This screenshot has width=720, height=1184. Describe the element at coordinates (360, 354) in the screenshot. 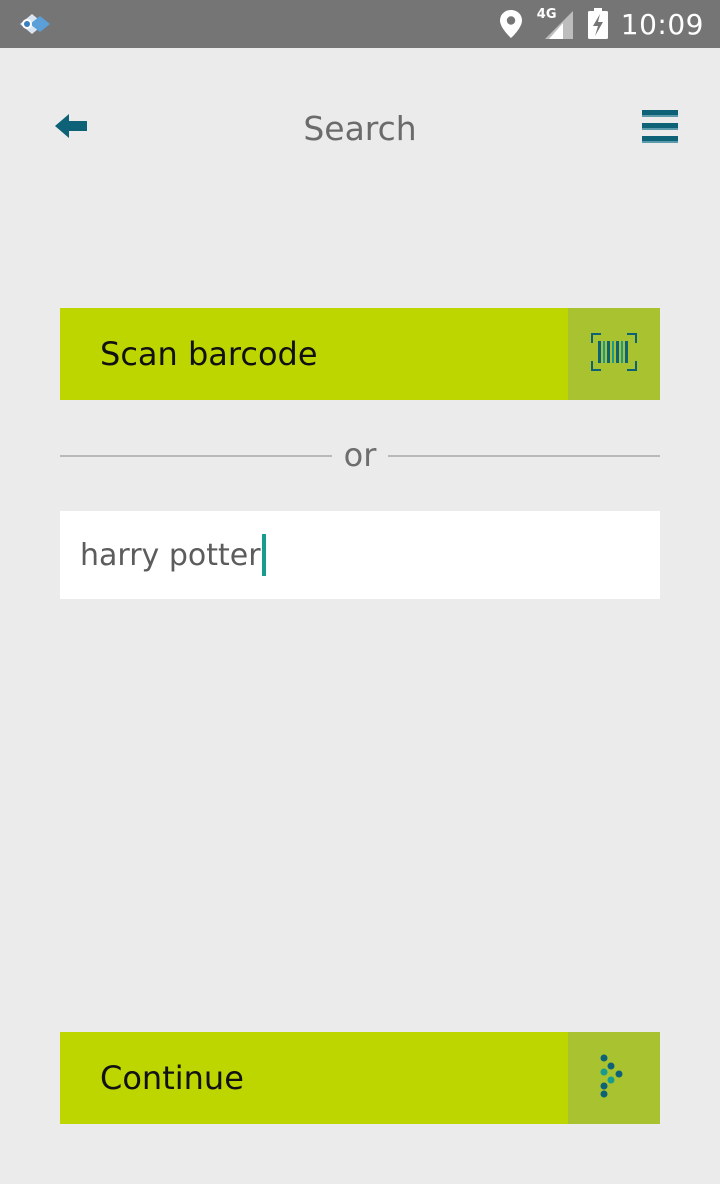

I see `scan-barcode-button: Scan barcode` at that location.